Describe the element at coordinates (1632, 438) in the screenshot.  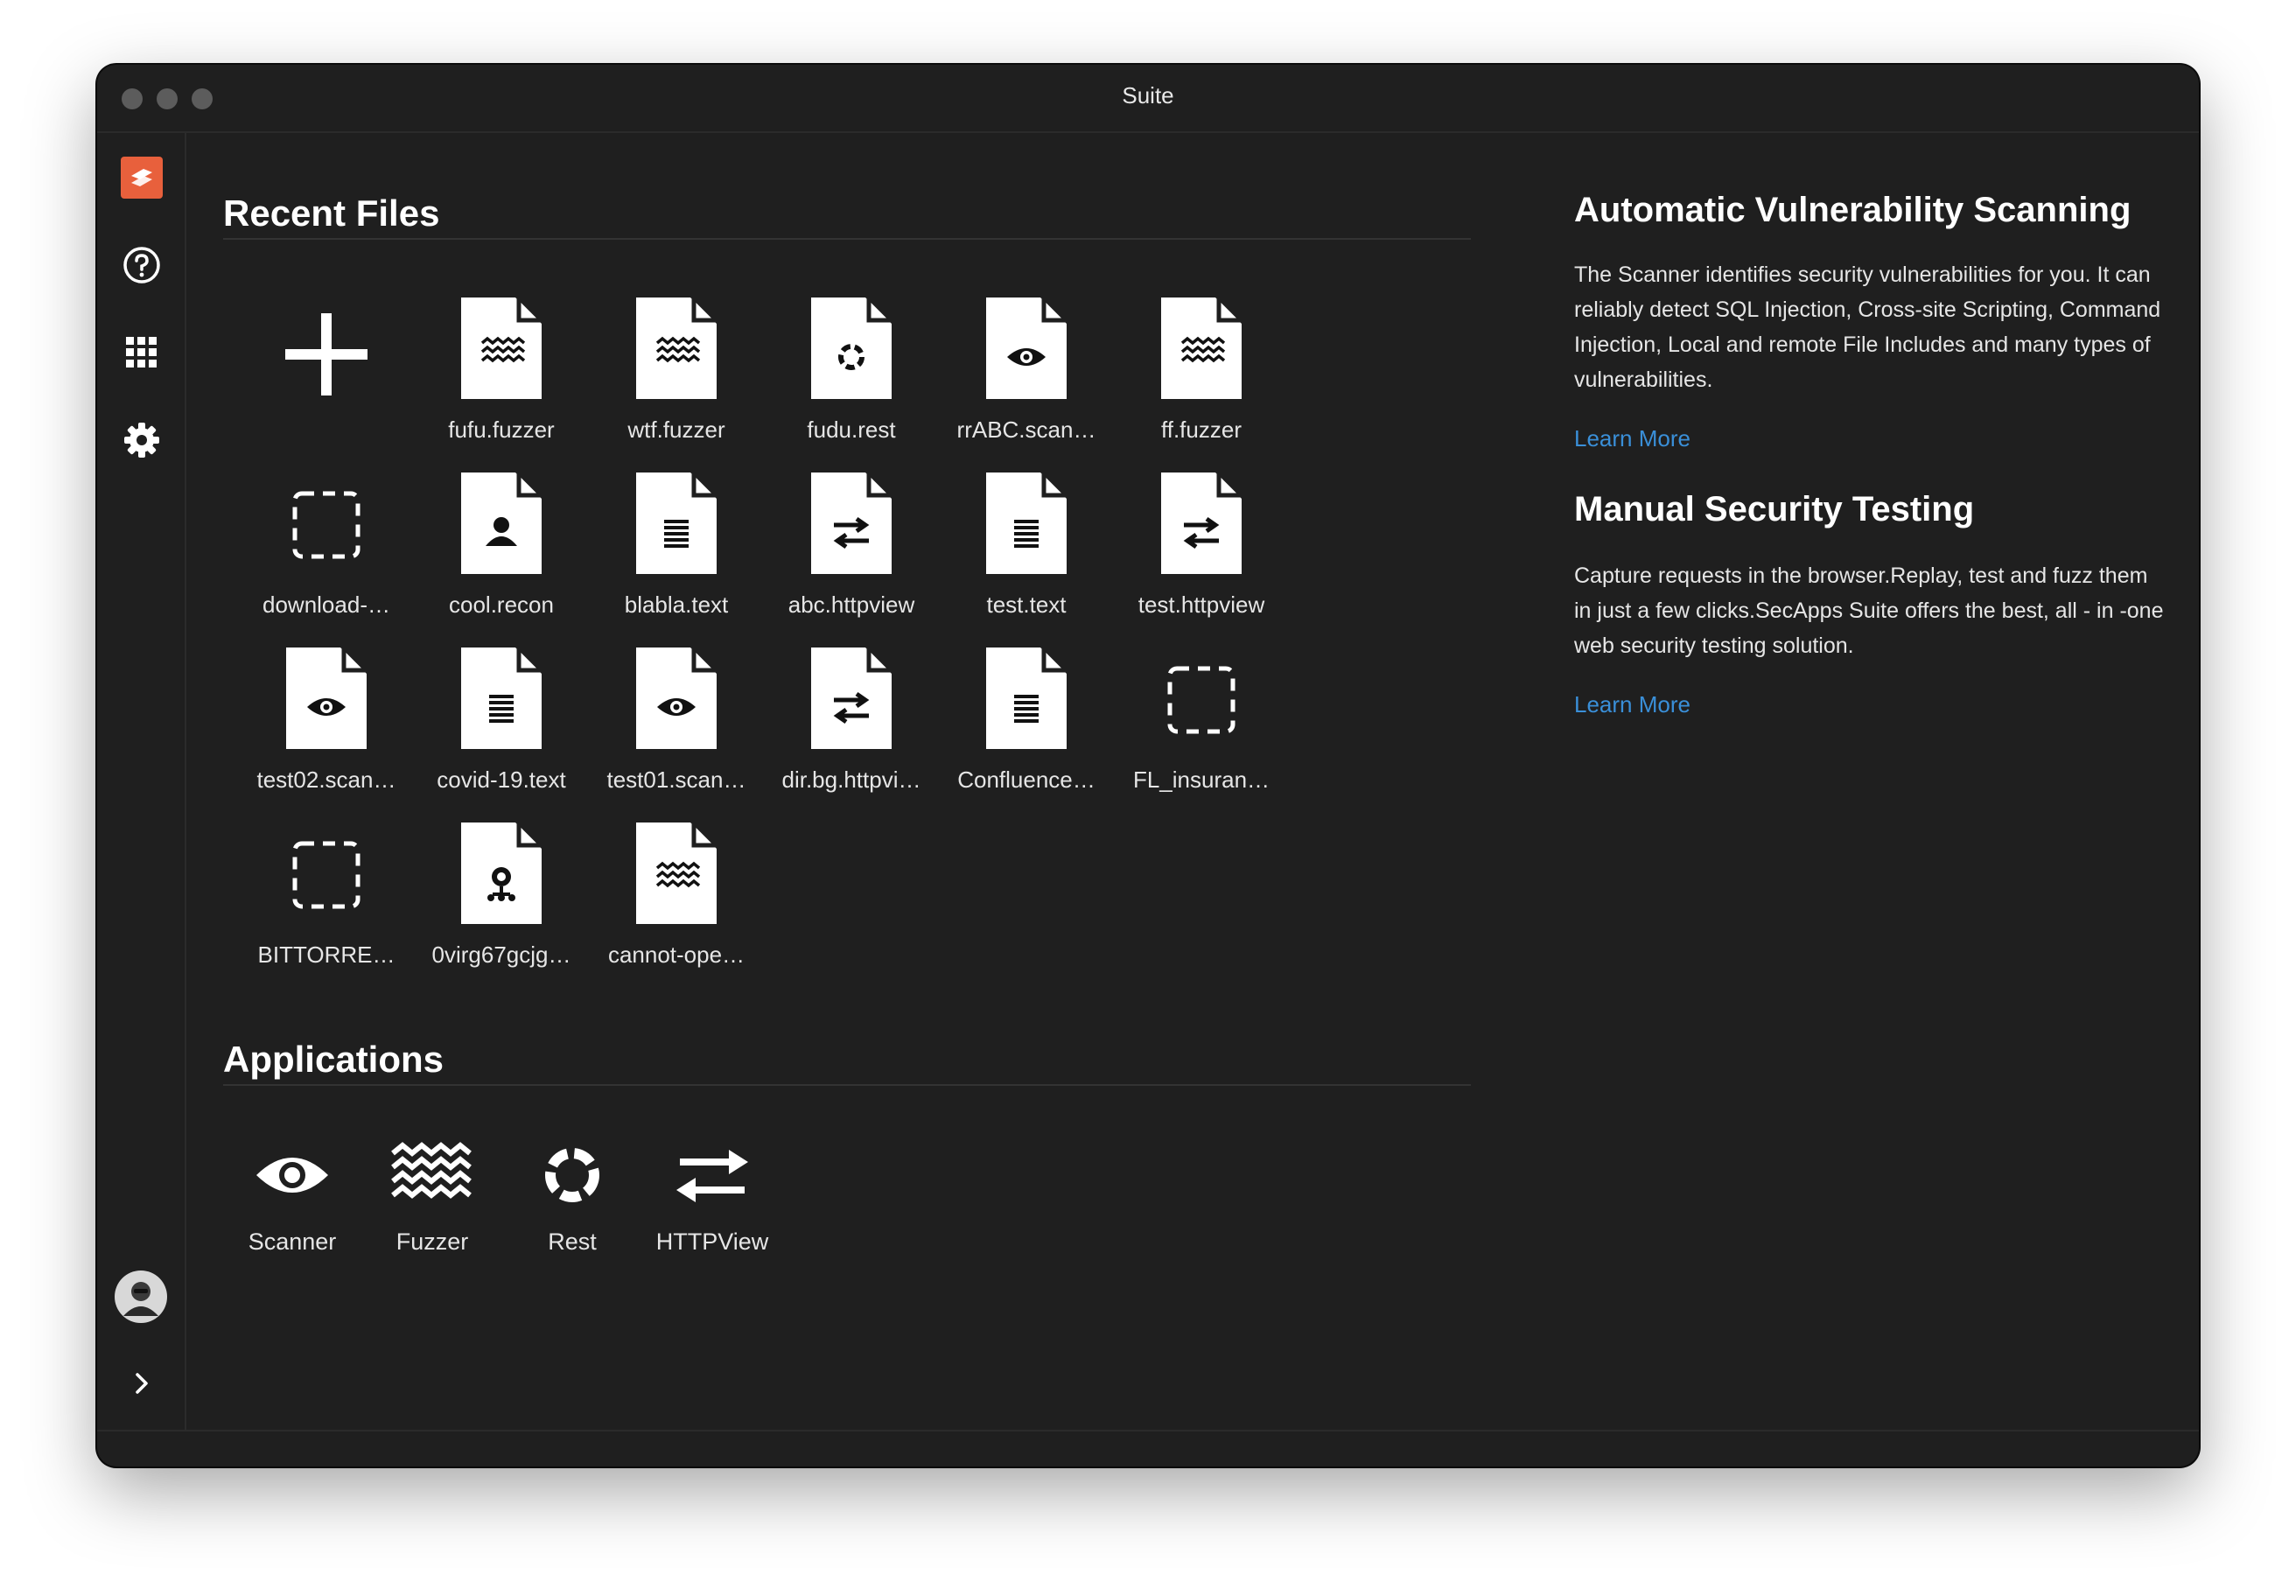
I see `learn-more-scanning-link: Learn More` at that location.